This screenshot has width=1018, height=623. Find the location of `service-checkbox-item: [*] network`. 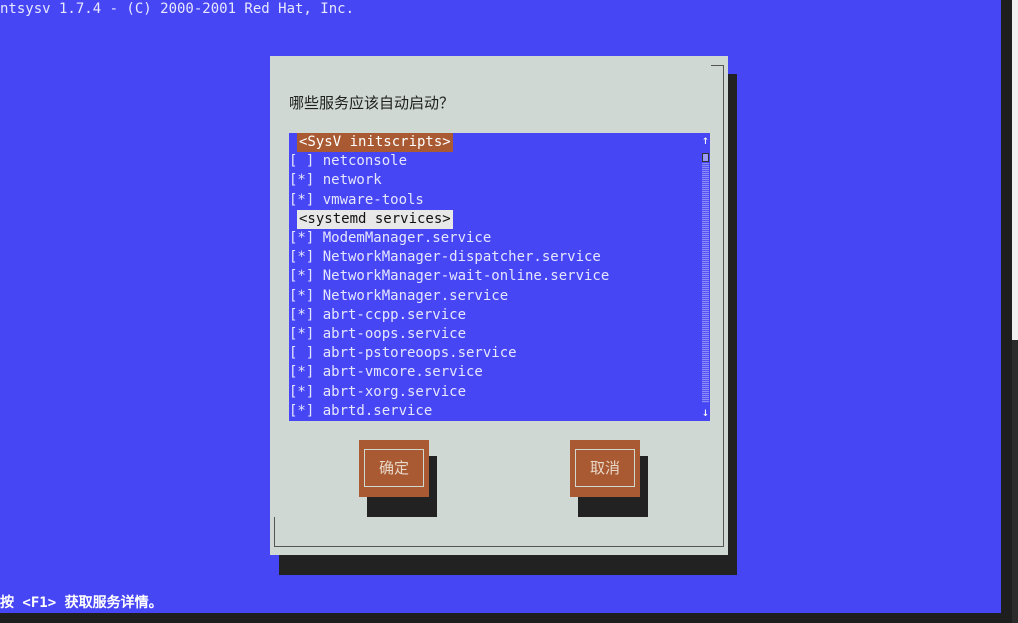

service-checkbox-item: [*] network is located at coordinates (335, 180).